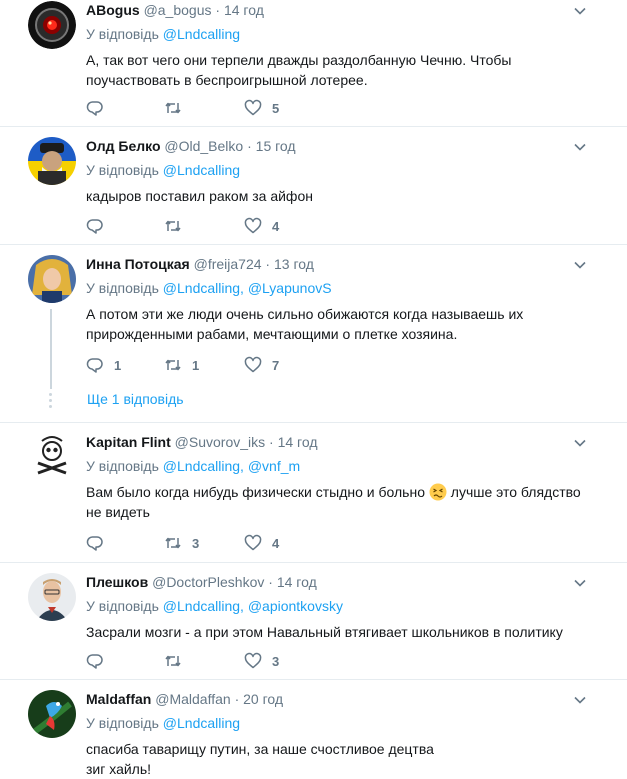 The width and height of the screenshot is (627, 779). Describe the element at coordinates (128, 442) in the screenshot. I see `display-name: Kapitan Flint` at that location.